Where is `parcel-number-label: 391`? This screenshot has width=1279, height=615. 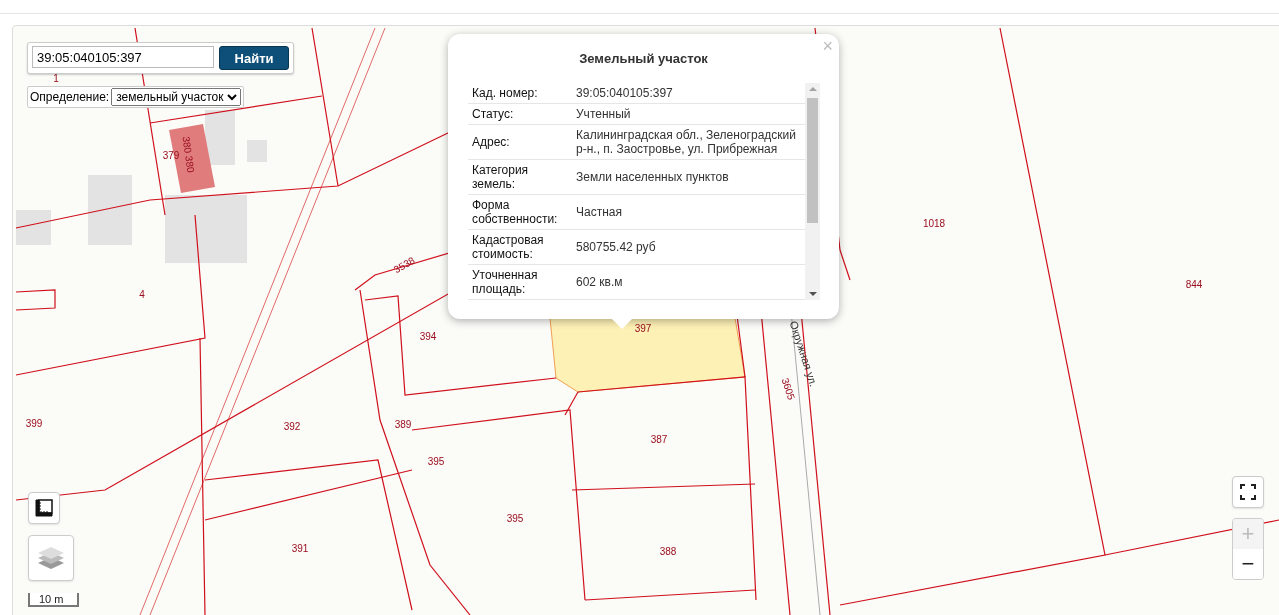 parcel-number-label: 391 is located at coordinates (300, 548).